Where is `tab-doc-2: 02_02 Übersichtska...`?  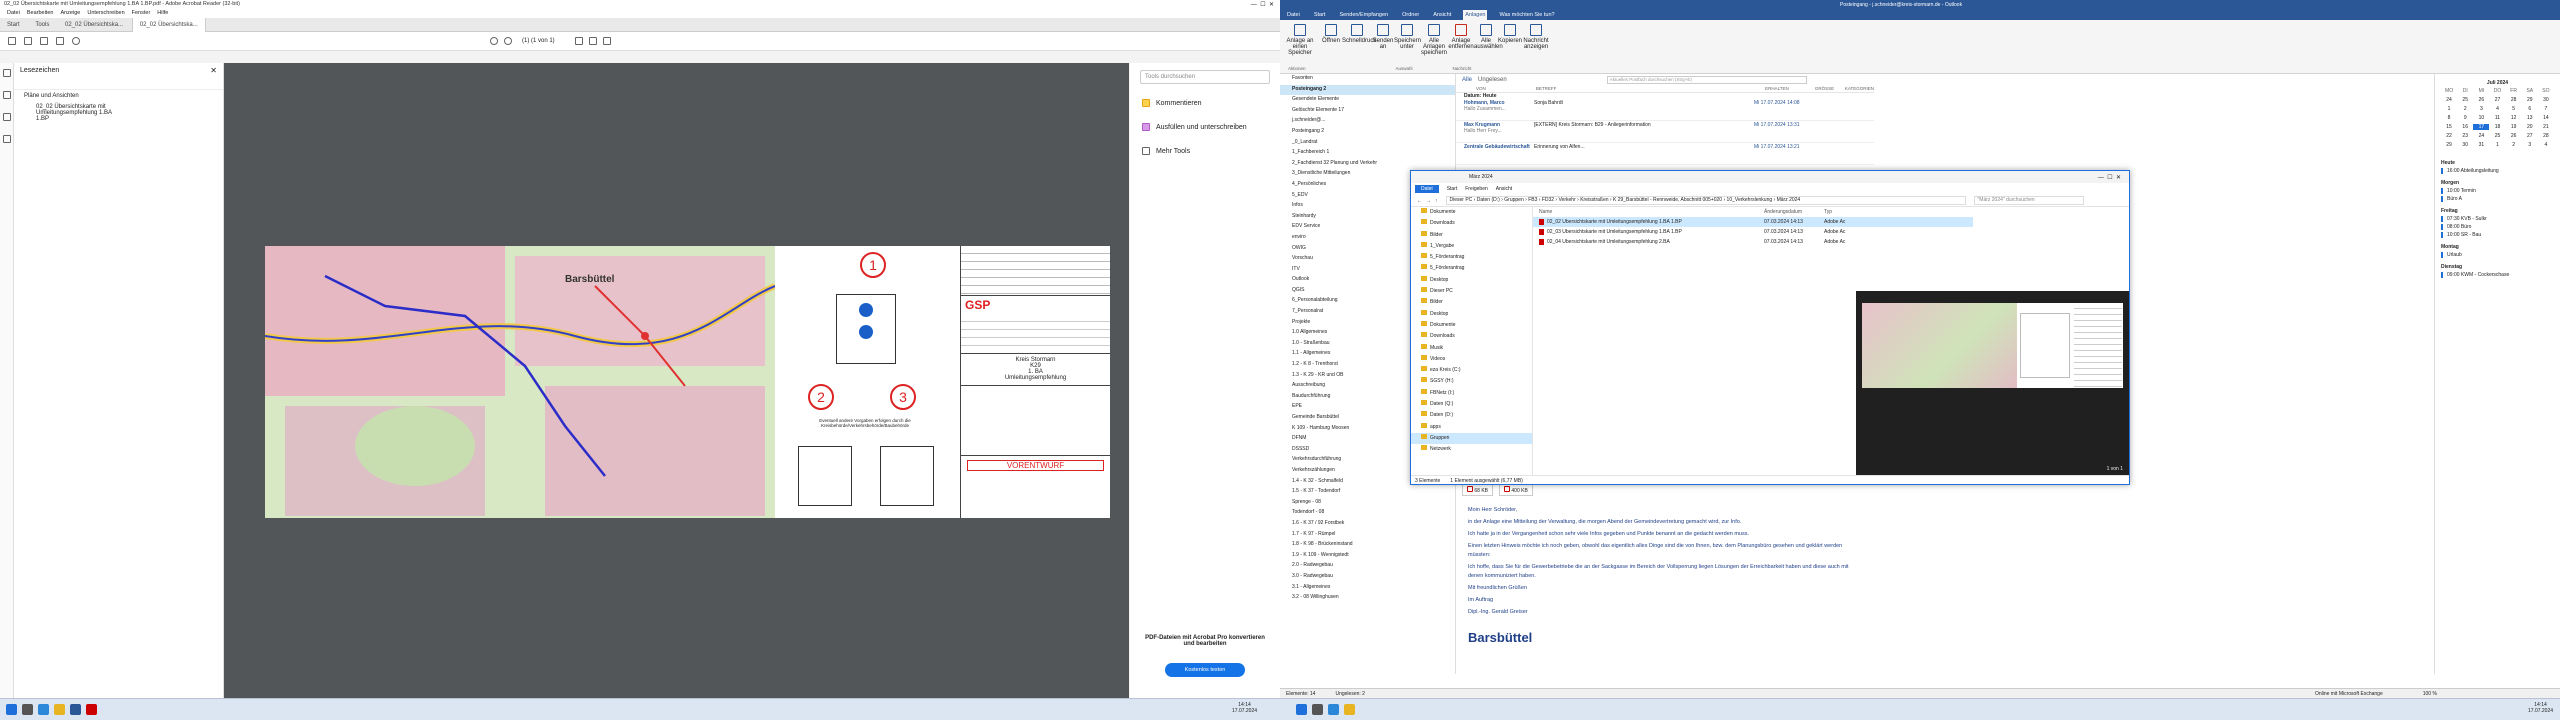
tab-doc-2: 02_02 Übersichtska... is located at coordinates (168, 25).